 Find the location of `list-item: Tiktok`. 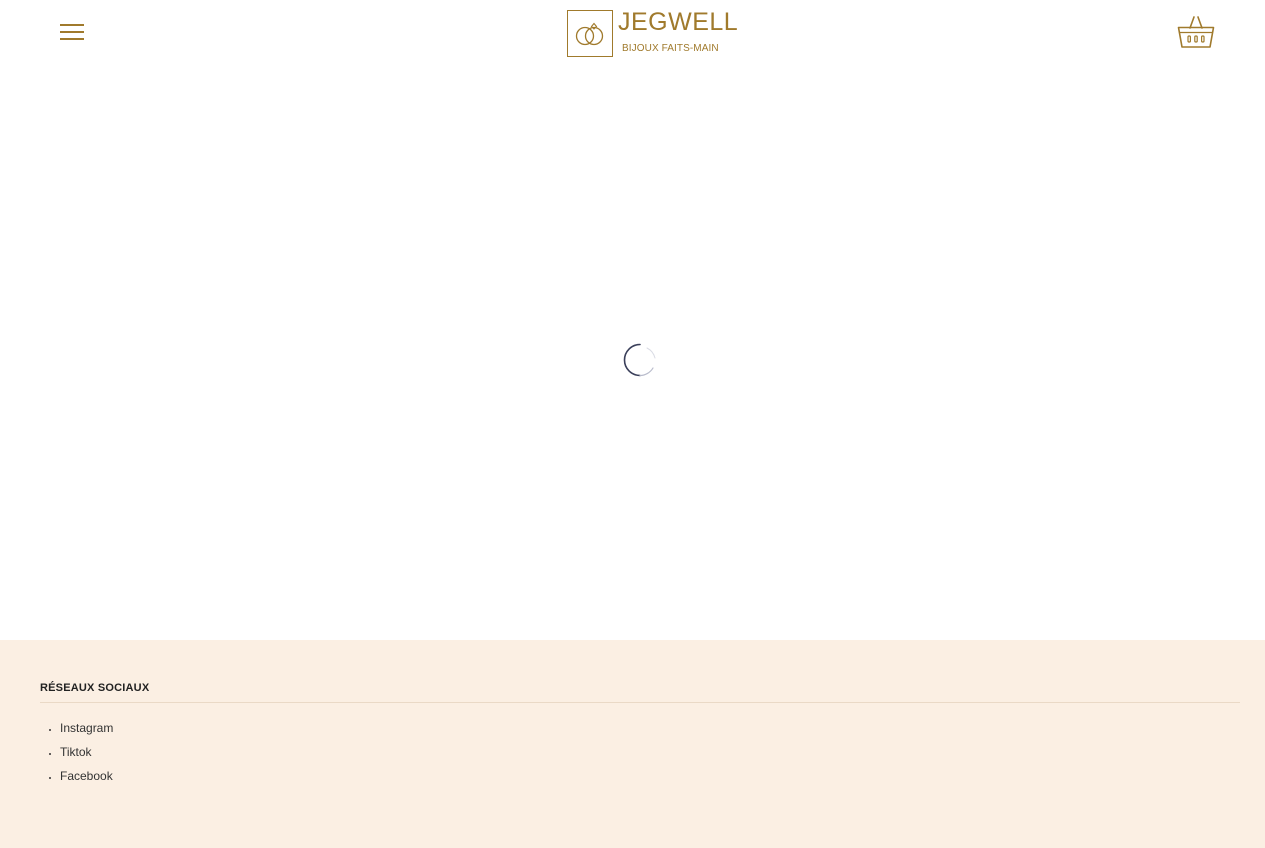

list-item: Tiktok is located at coordinates (86, 756).